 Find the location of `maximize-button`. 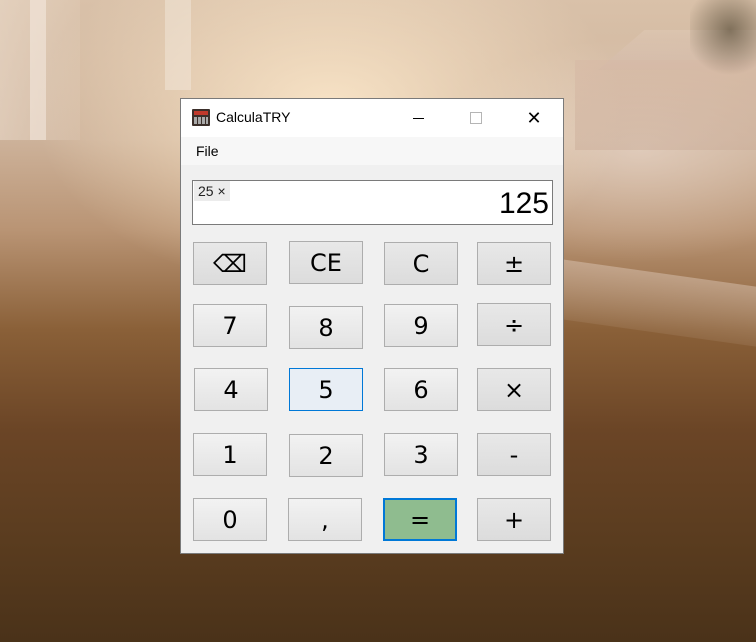

maximize-button is located at coordinates (476, 118).